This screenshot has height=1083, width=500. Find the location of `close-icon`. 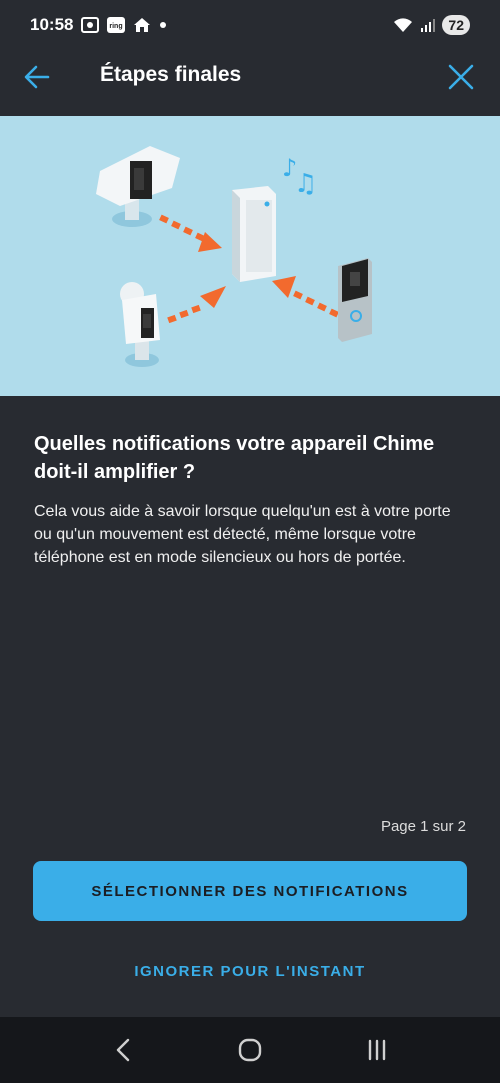

close-icon is located at coordinates (461, 77).